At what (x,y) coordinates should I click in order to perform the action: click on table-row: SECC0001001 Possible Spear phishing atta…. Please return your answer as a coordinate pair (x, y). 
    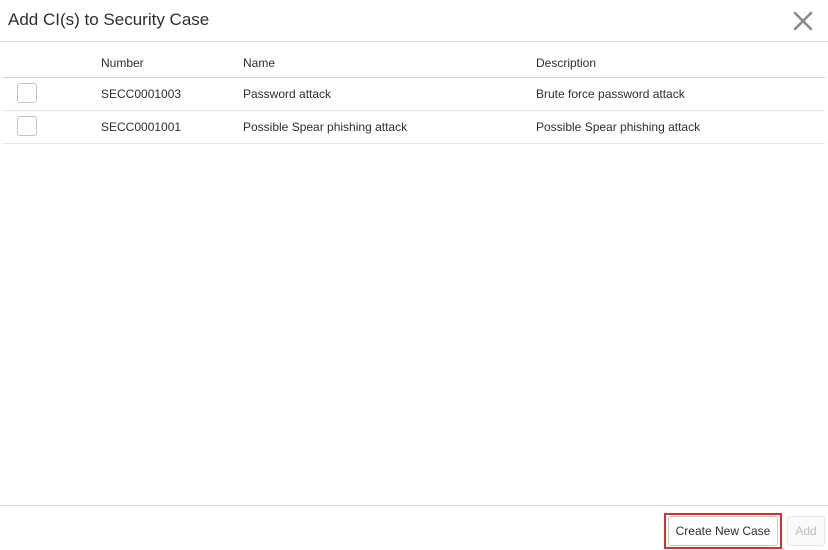
    Looking at the image, I should click on (414, 127).